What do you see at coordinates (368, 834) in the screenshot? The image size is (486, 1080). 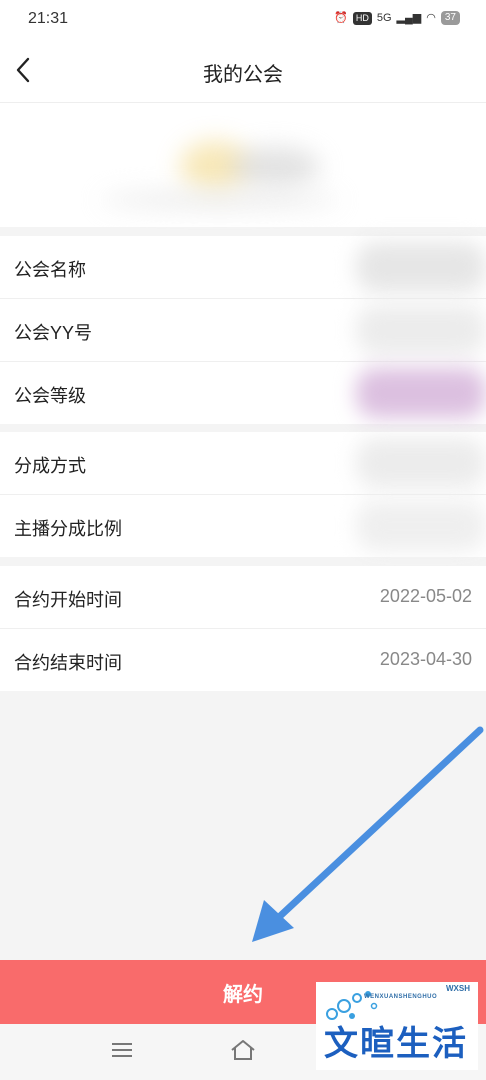 I see `annotation-arrow` at bounding box center [368, 834].